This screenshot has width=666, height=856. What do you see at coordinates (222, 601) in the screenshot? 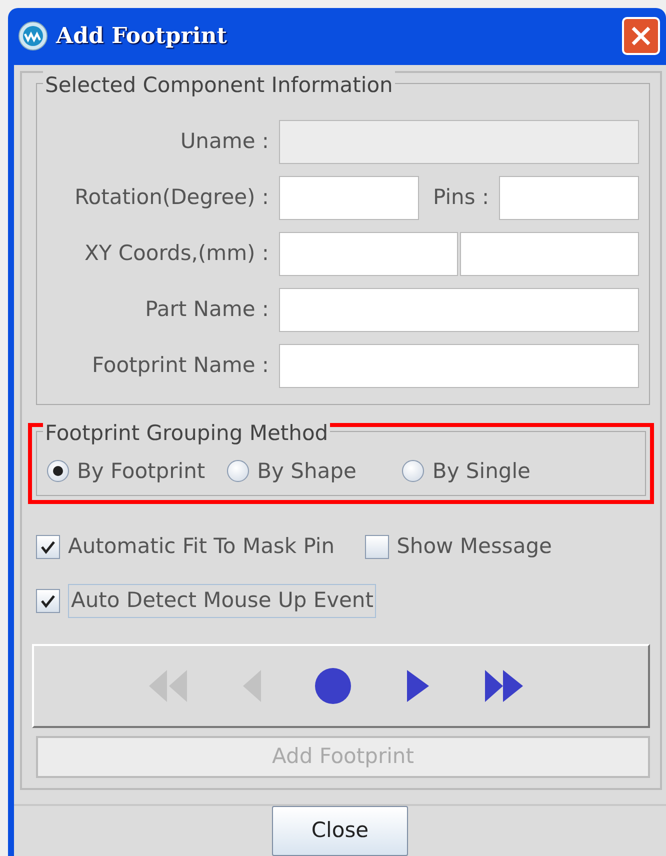
I see `checkbox-label: Auto Detect Mouse Up Event` at bounding box center [222, 601].